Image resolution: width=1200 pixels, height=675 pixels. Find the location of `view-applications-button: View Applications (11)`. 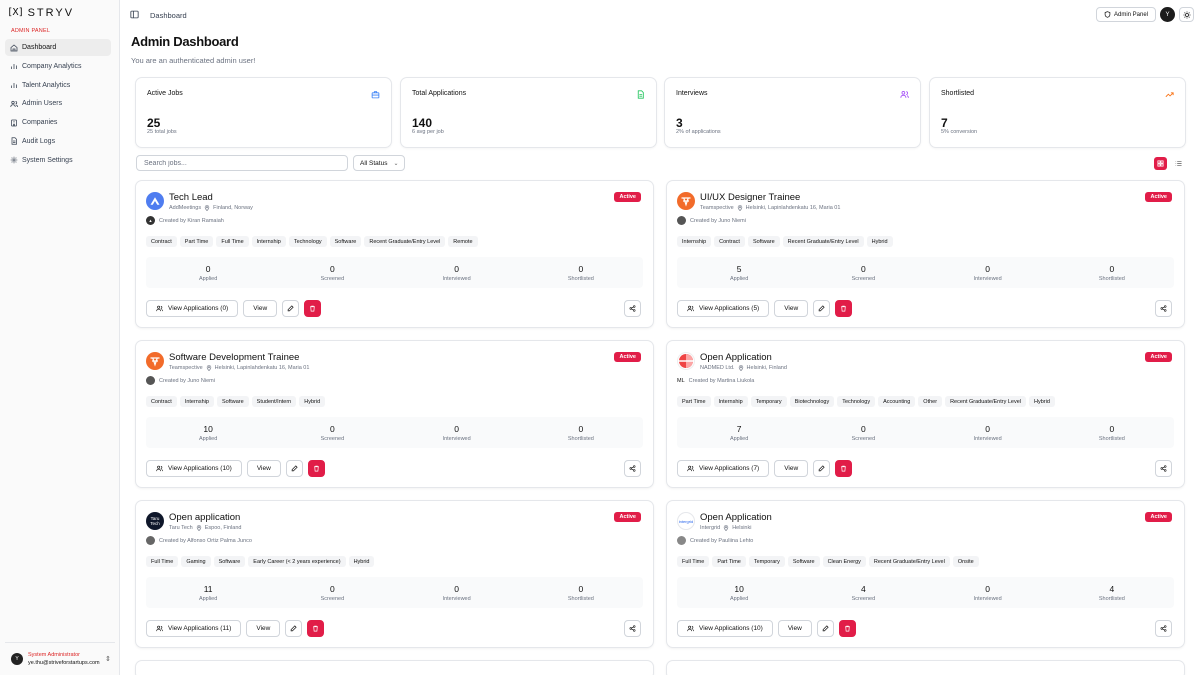

view-applications-button: View Applications (11) is located at coordinates (194, 628).